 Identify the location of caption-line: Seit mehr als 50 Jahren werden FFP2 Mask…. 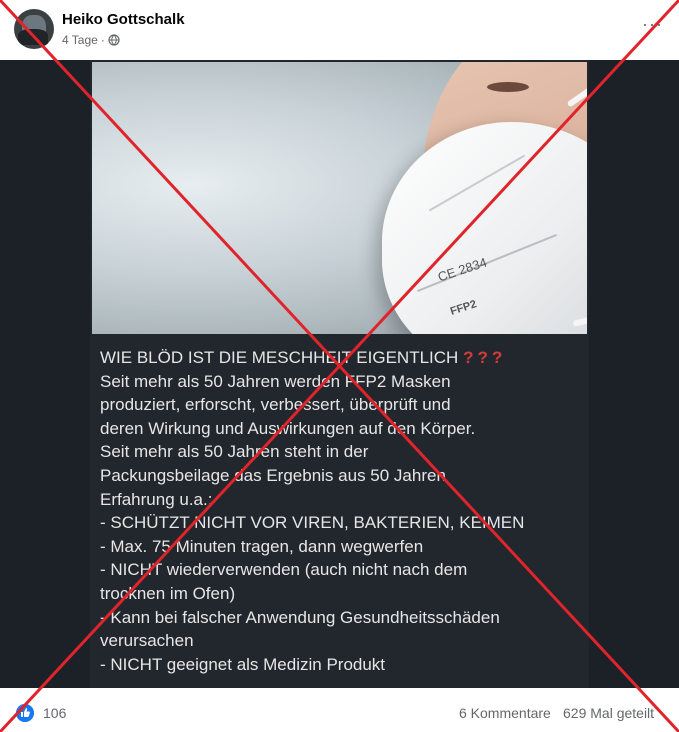
(275, 381).